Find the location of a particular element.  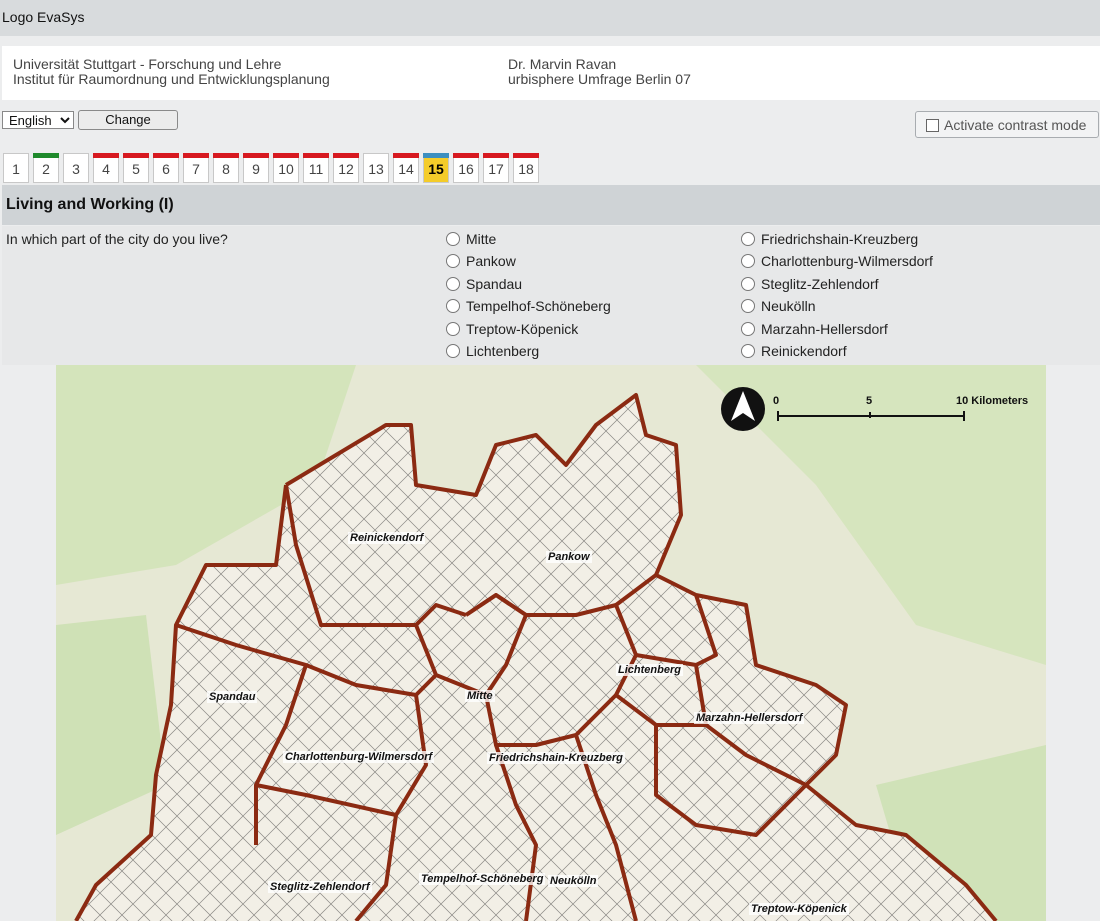

page-tab-12: 12 is located at coordinates (346, 168).